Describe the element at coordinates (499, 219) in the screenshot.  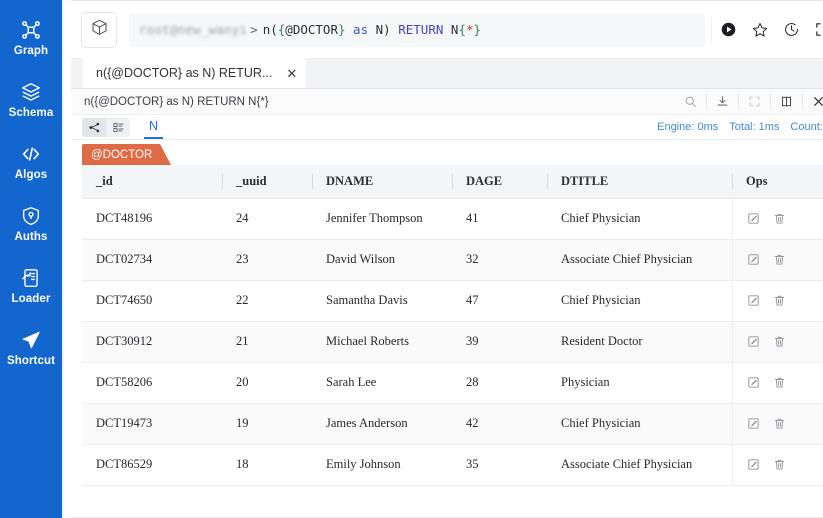
I see `table-cell-dage: 41` at that location.